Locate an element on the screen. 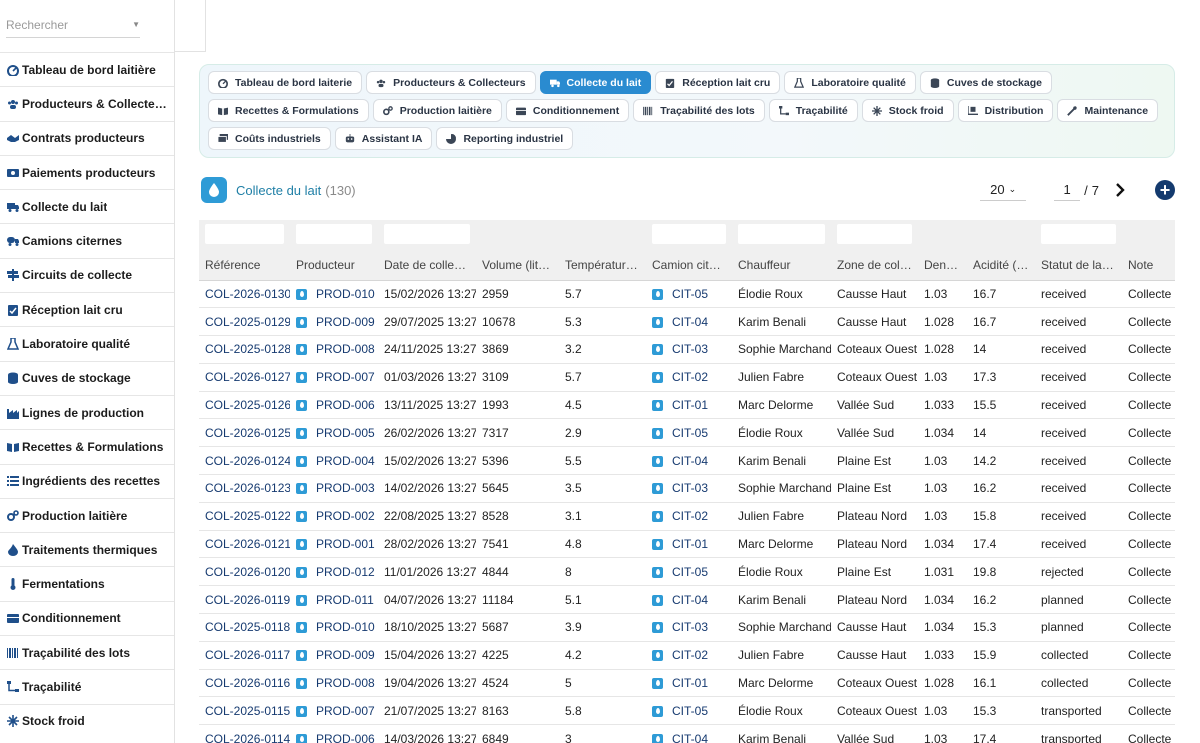 This screenshot has height=743, width=1200. sidebar-item-laboratoire-qualite: Laboratoire qualité is located at coordinates (87, 343).